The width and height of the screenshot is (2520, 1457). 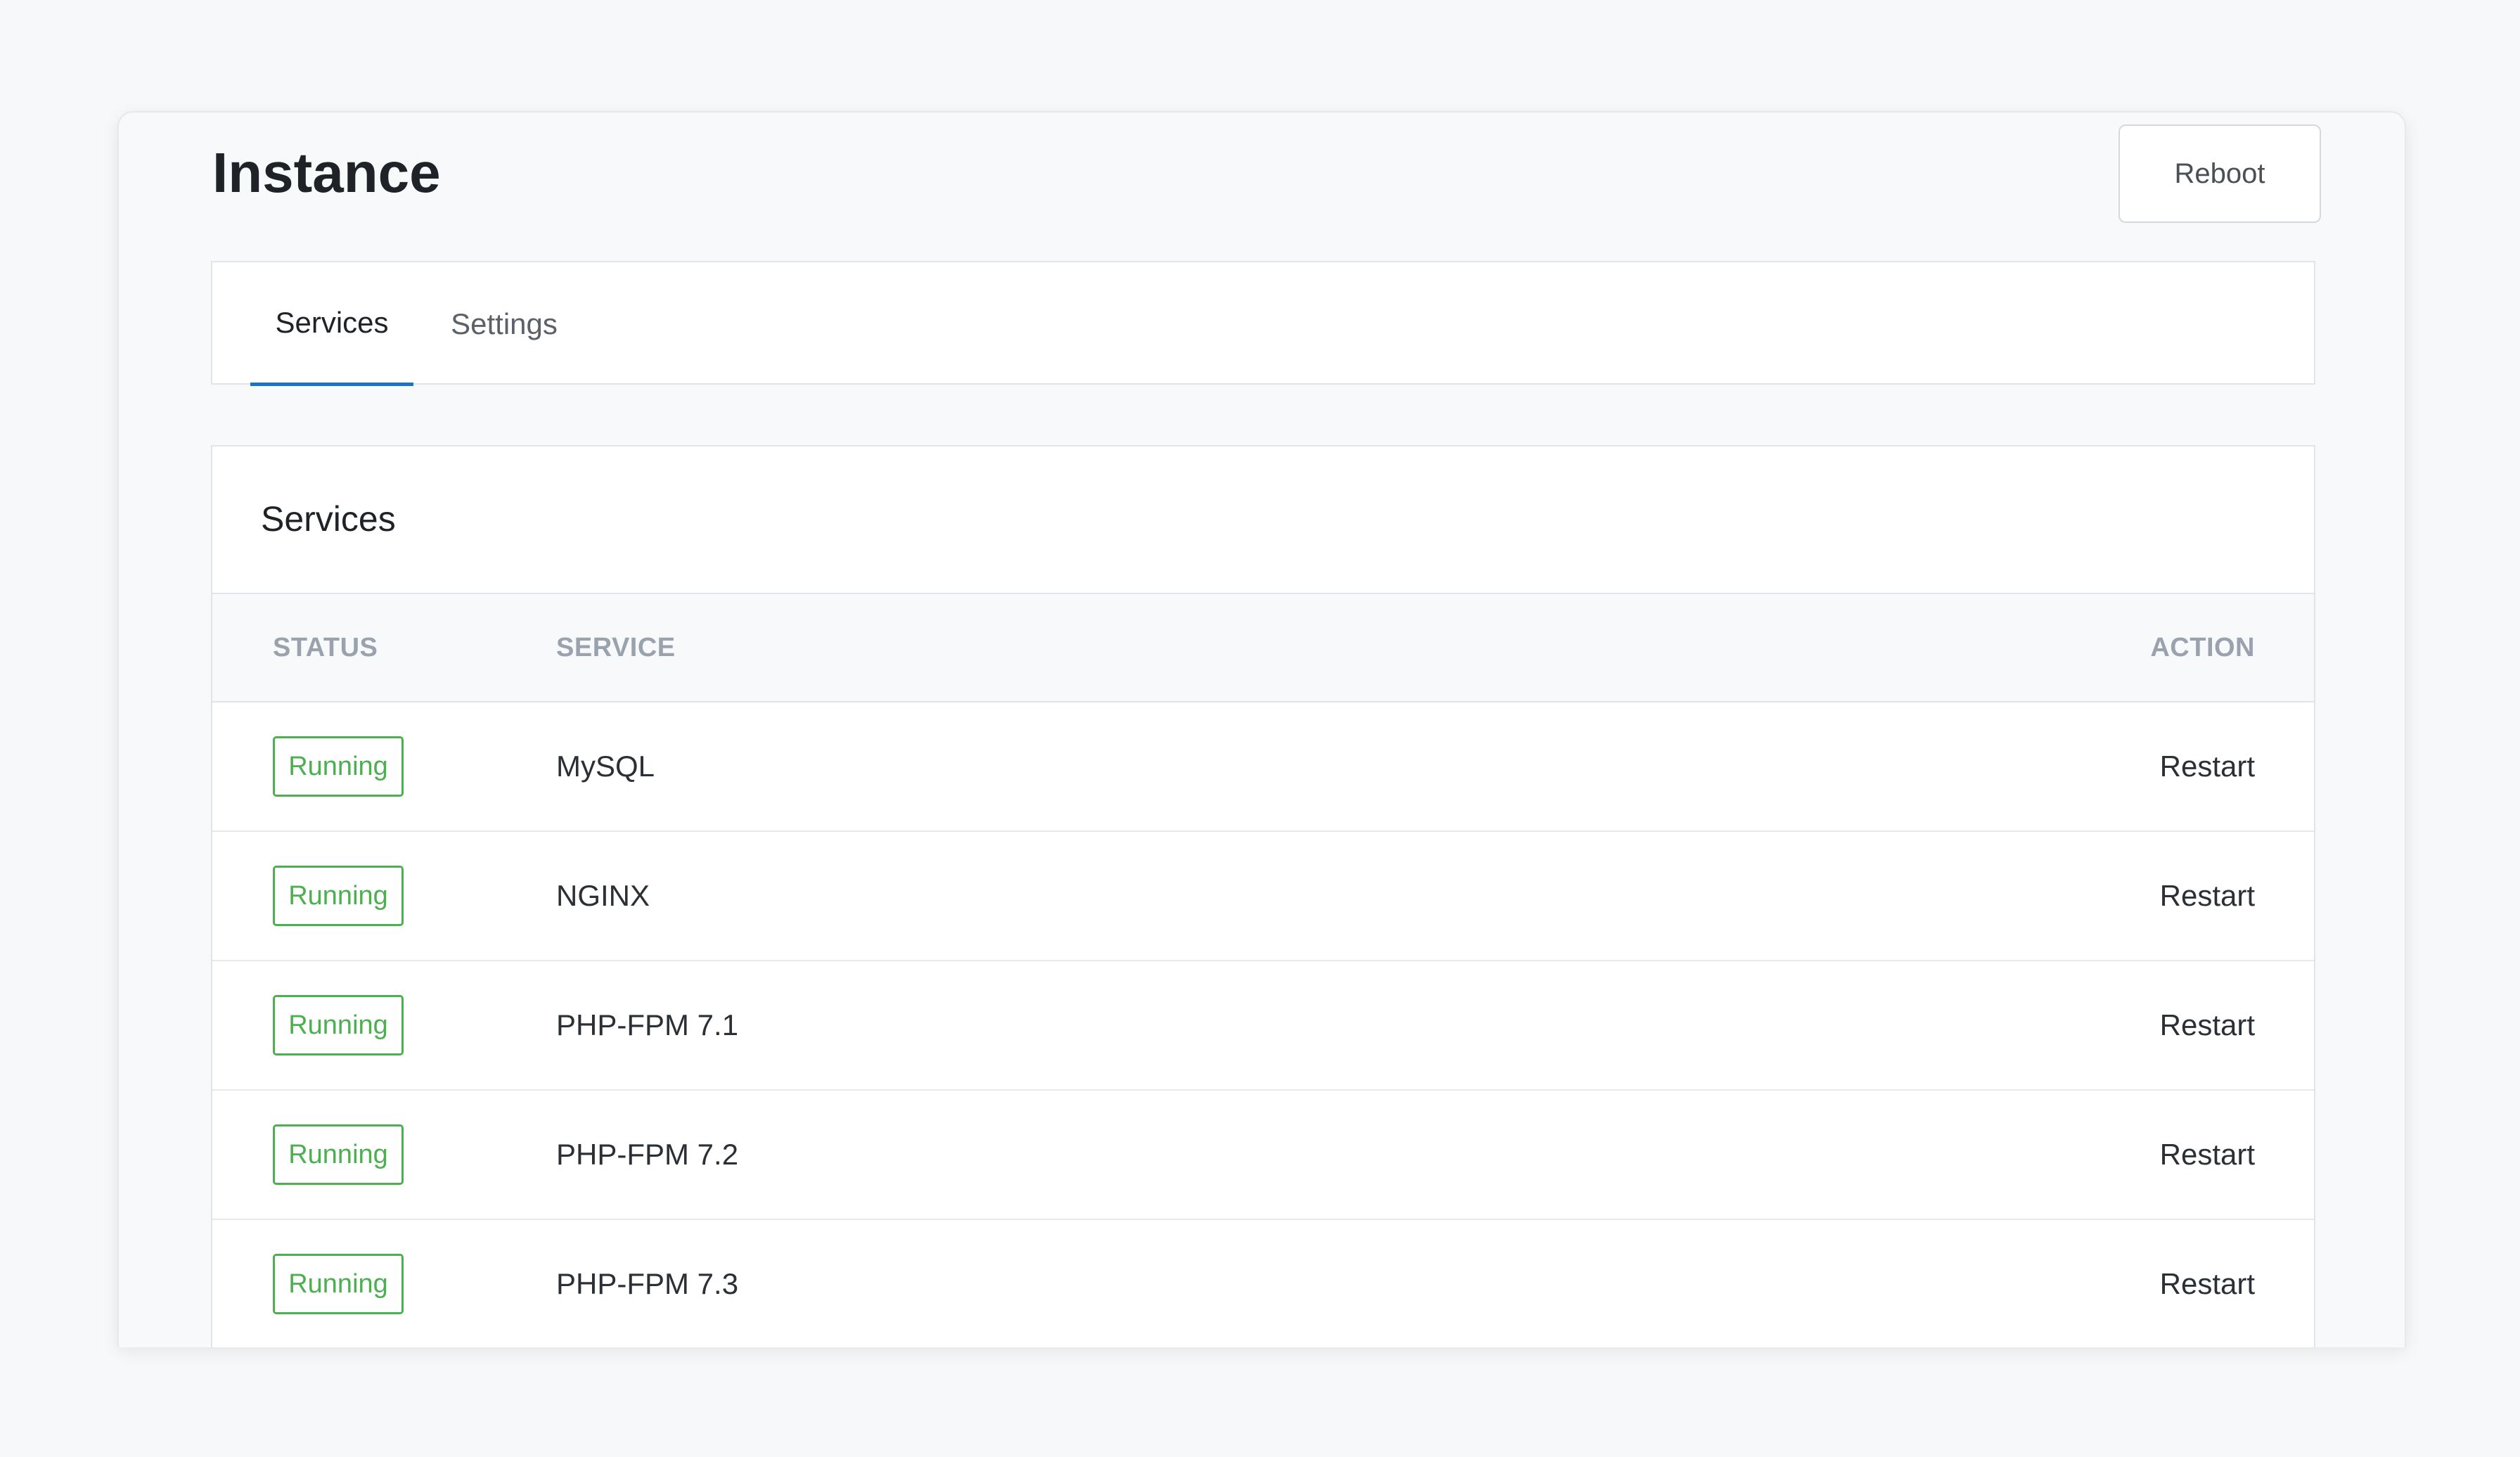 What do you see at coordinates (1263, 1155) in the screenshot?
I see `table-row: Running PHP-FPM 7.2 Restart` at bounding box center [1263, 1155].